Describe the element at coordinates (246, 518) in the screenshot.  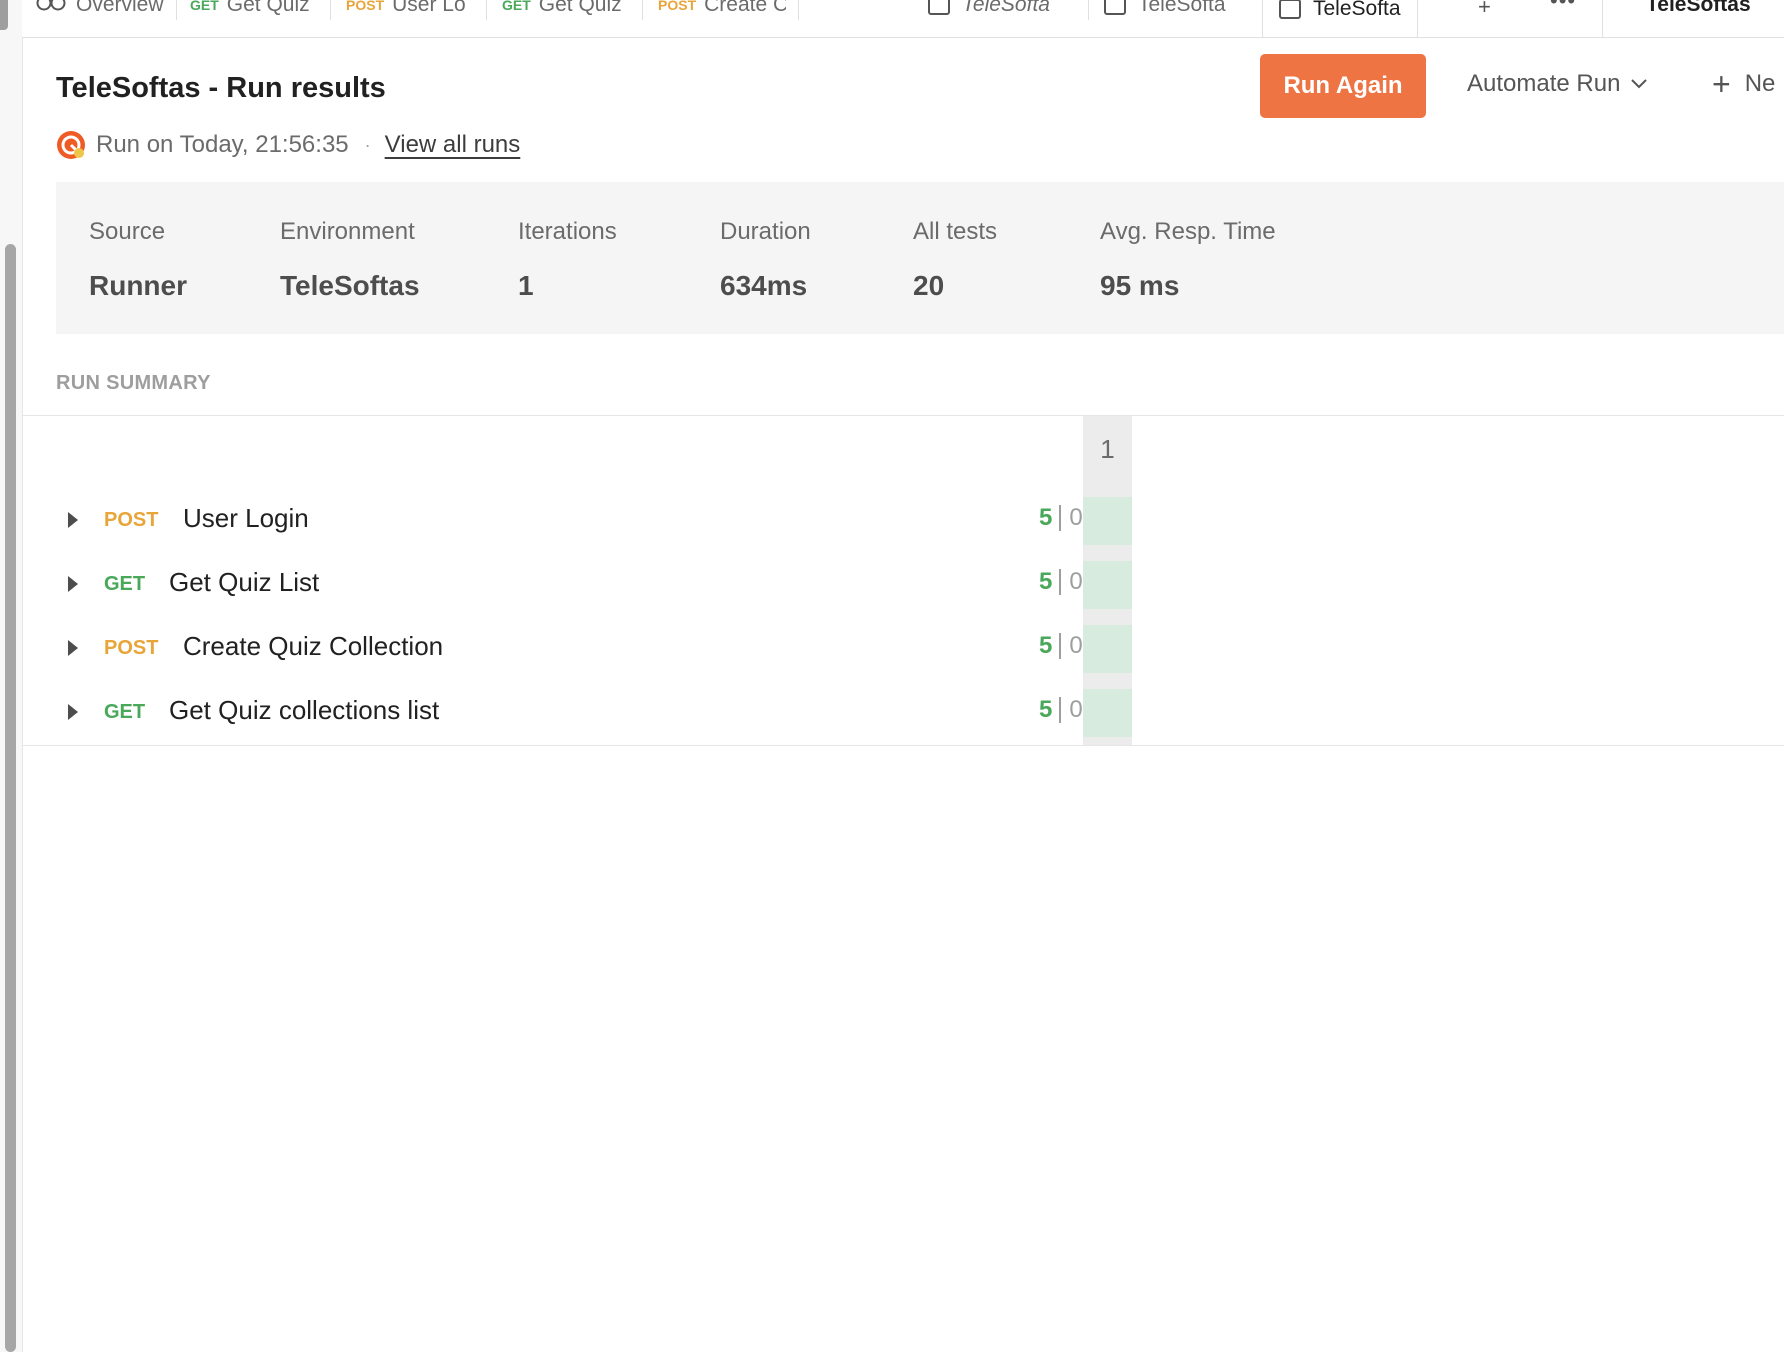
I see `request-name: User Login` at that location.